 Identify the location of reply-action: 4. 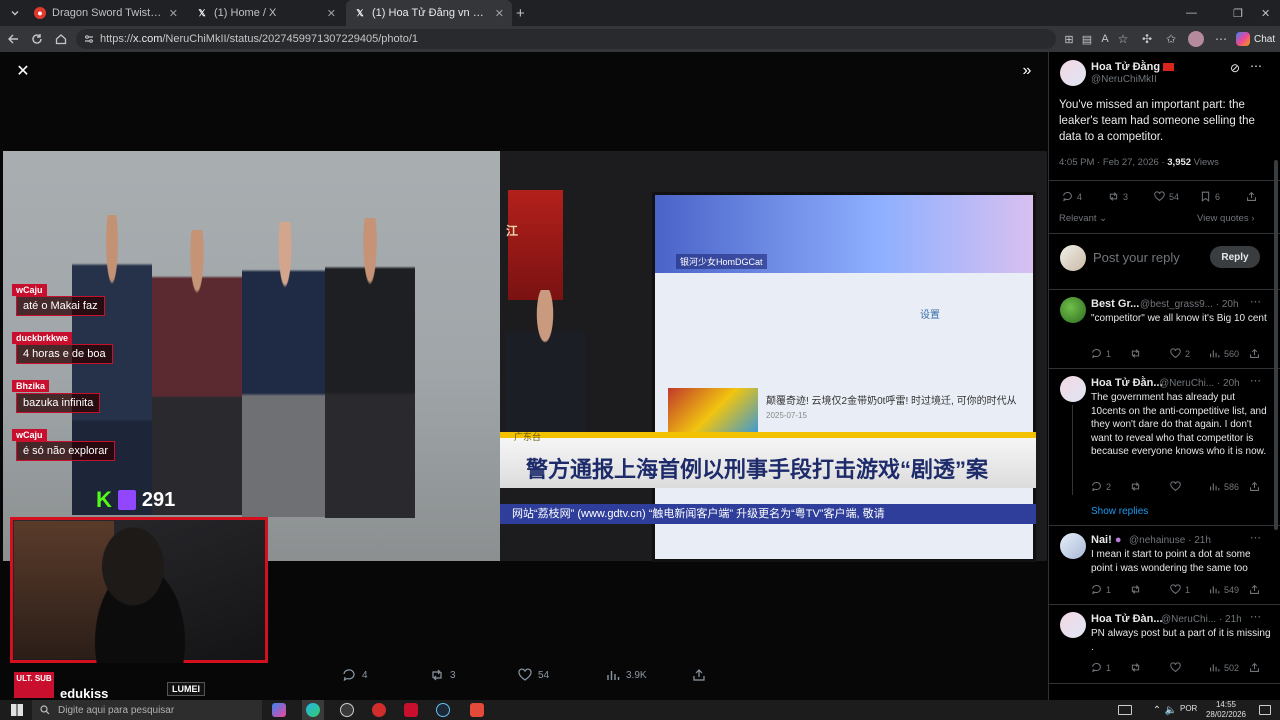
(355, 675).